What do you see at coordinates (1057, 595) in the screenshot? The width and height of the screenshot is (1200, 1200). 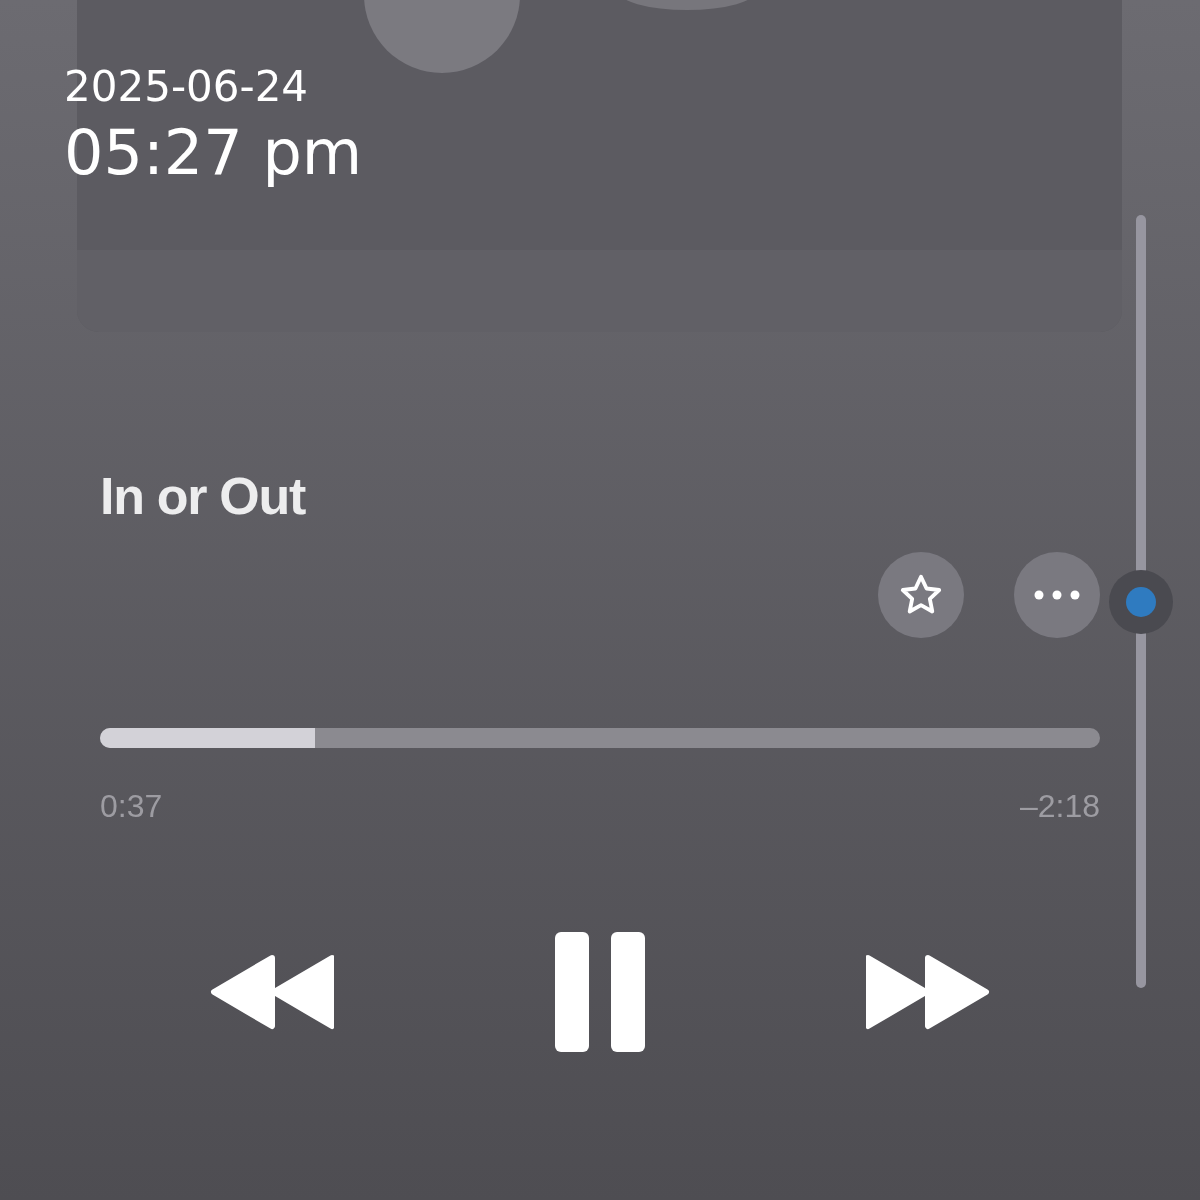 I see `ellipsis-icon` at bounding box center [1057, 595].